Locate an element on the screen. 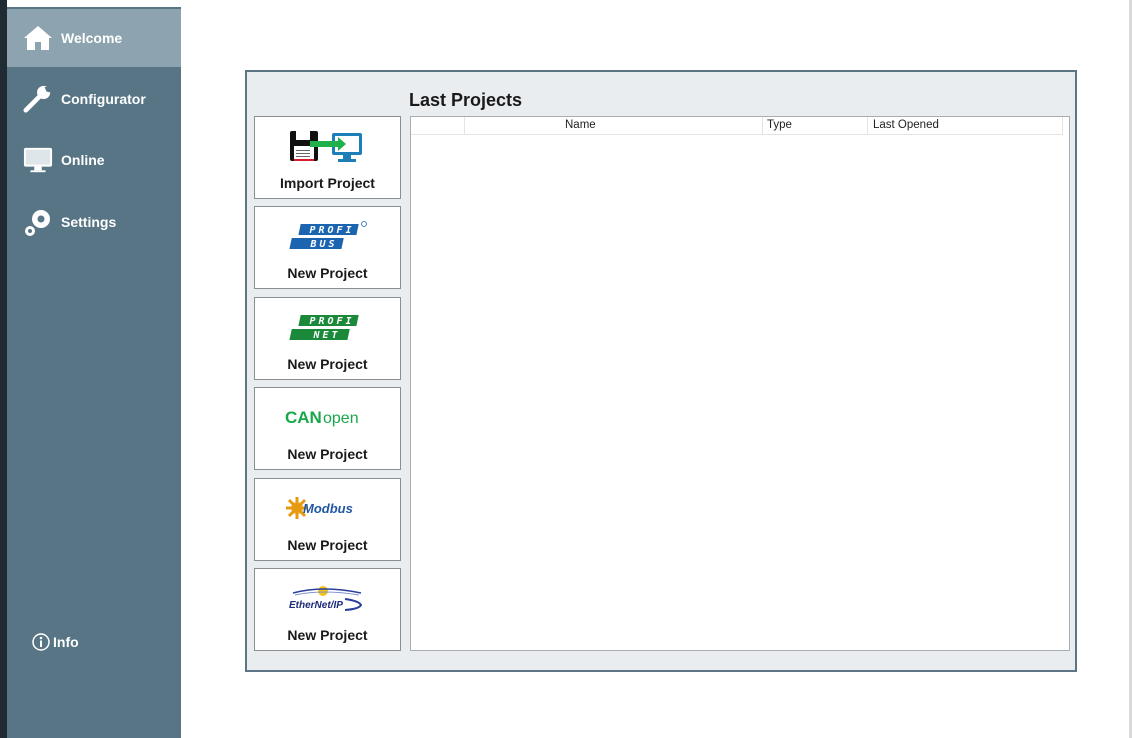  sidebar-item-welcome: Welcome is located at coordinates (94, 38).